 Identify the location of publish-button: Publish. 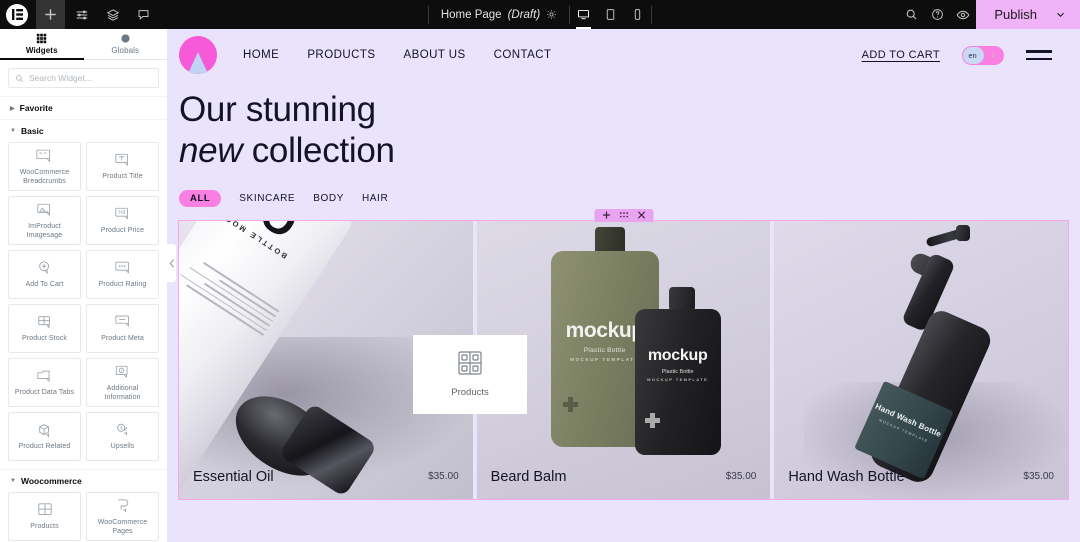
(1028, 14).